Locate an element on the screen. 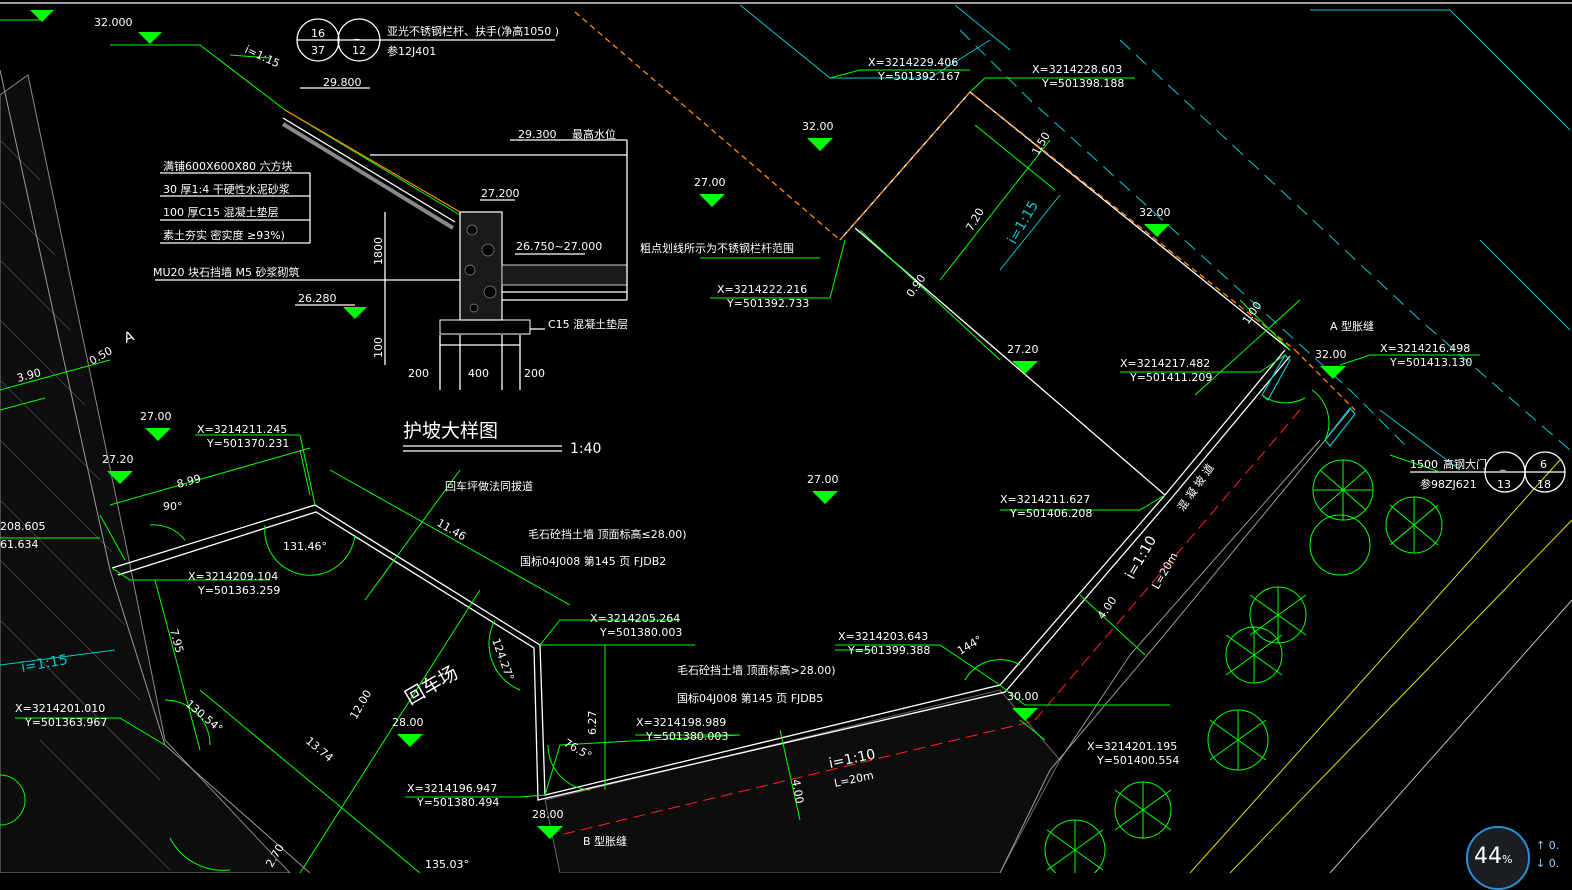  section-layer-2: 30 厚1:4 干硬性水泥砂浆 is located at coordinates (226, 189).